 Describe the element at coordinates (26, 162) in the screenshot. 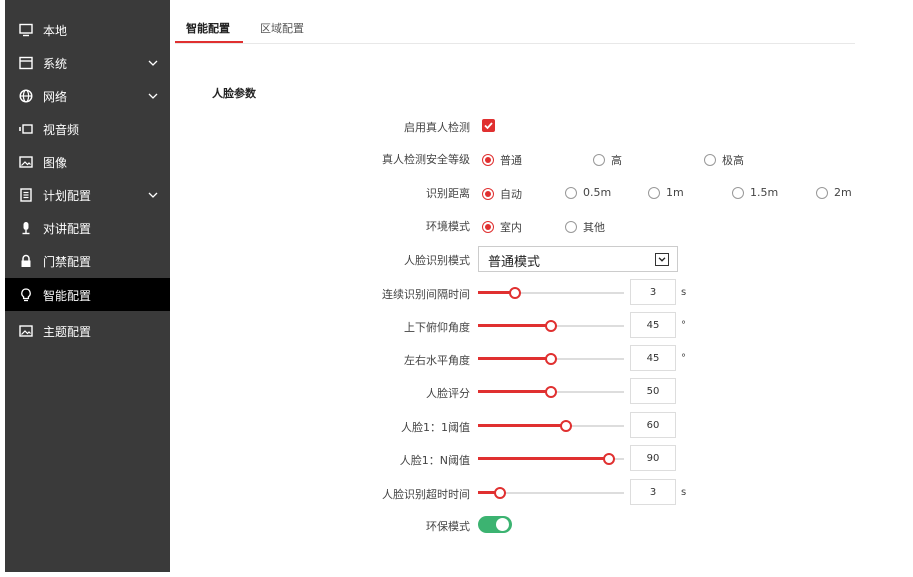

I see `image-icon` at that location.